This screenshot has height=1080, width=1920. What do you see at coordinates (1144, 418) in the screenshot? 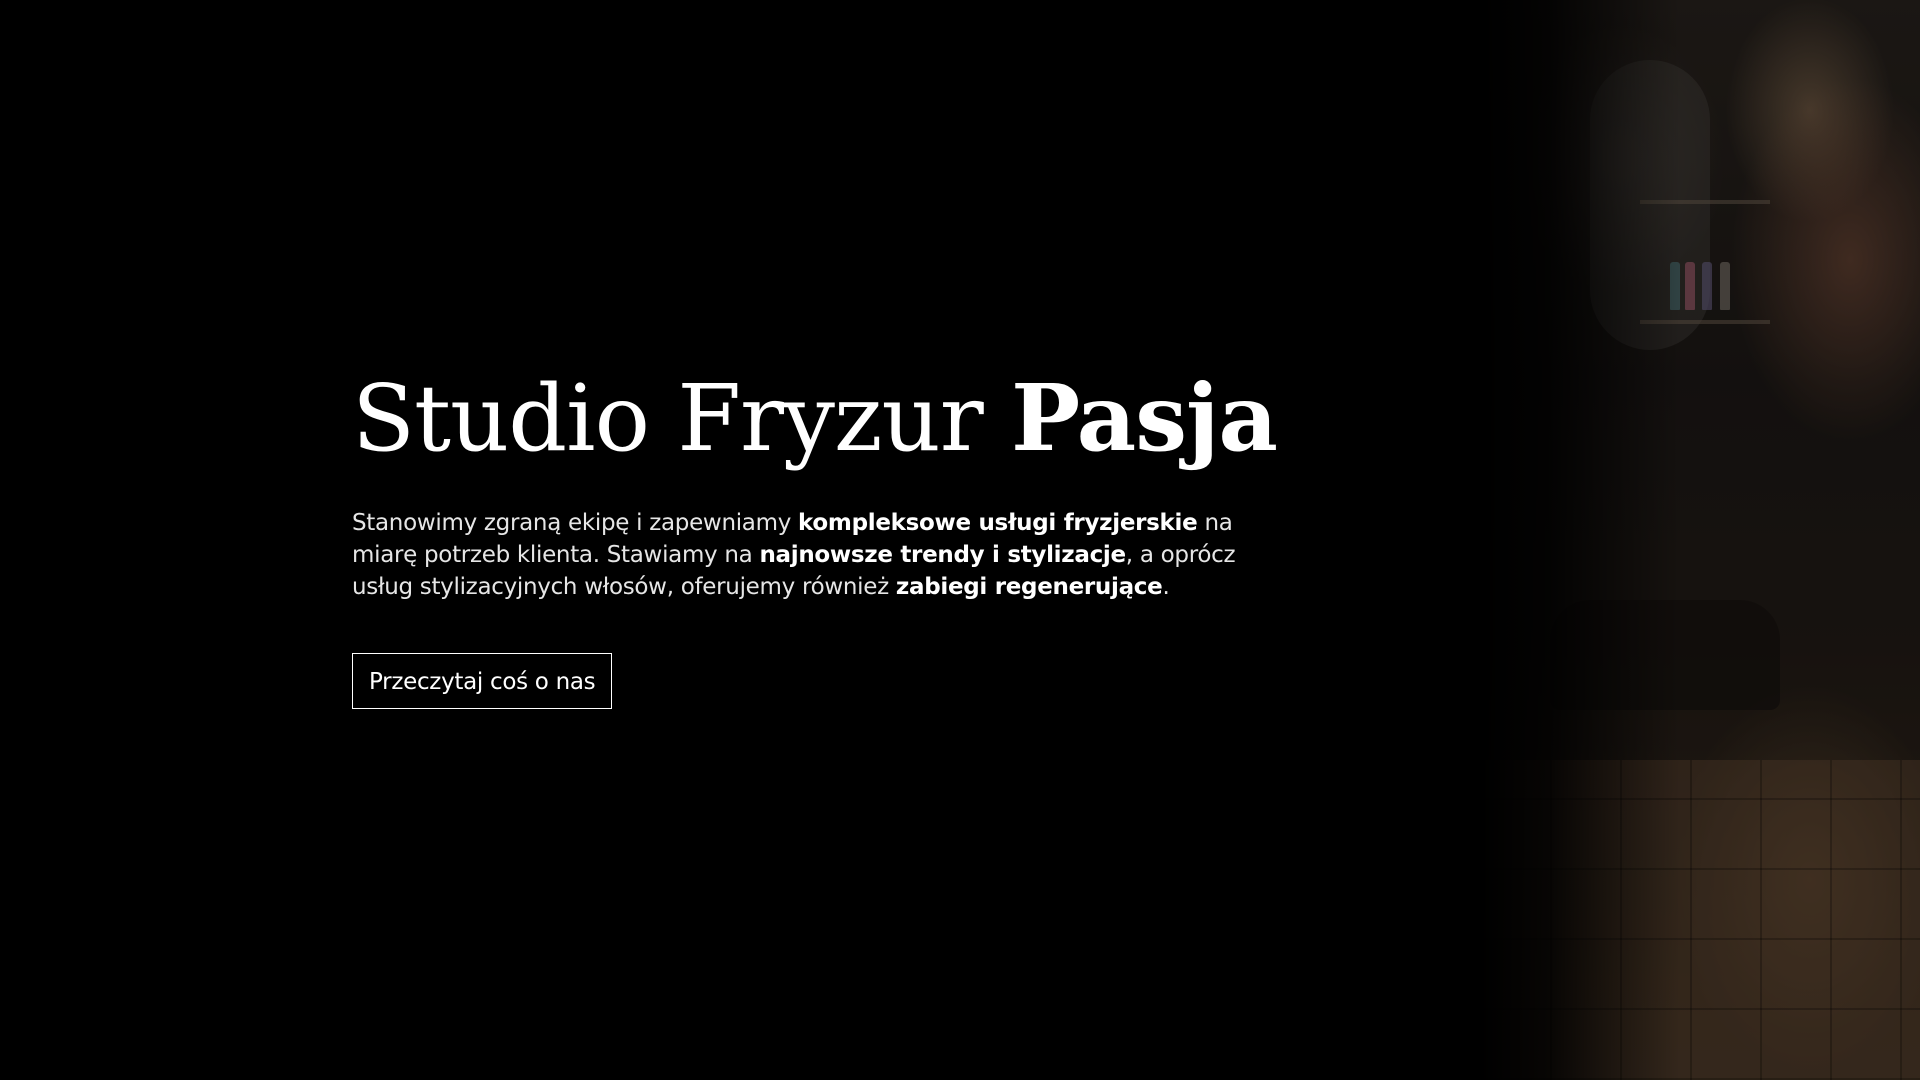
I see `title-bold: Pasja` at bounding box center [1144, 418].